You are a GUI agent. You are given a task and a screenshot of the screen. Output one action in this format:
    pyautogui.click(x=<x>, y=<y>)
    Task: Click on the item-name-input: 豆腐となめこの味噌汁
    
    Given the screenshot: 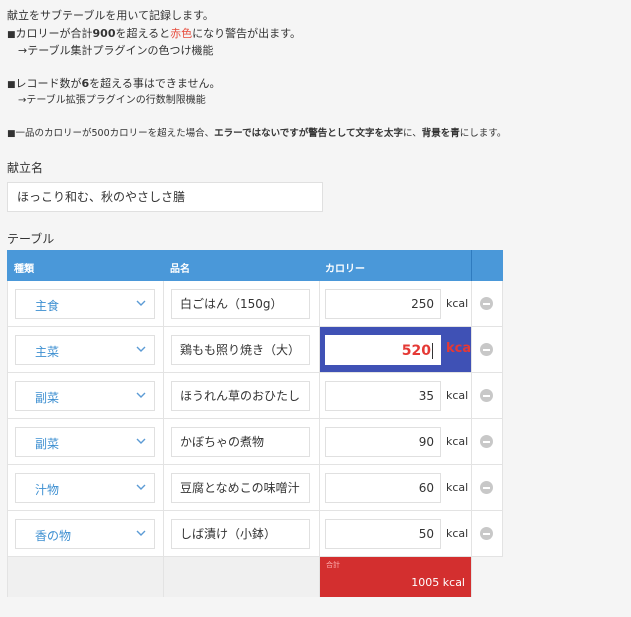 What is the action you would take?
    pyautogui.click(x=240, y=488)
    